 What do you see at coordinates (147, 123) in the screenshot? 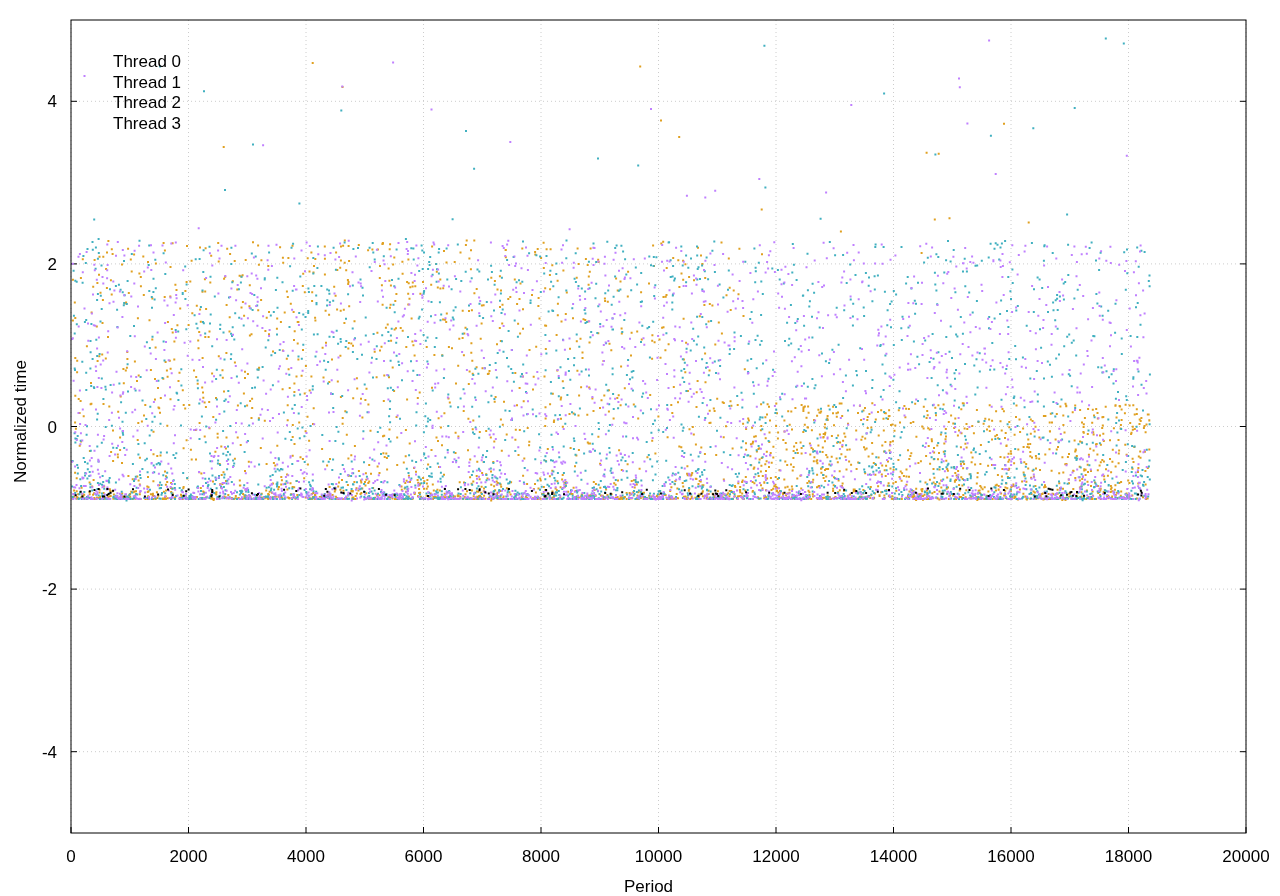
I see `legend-label: Thread 3` at bounding box center [147, 123].